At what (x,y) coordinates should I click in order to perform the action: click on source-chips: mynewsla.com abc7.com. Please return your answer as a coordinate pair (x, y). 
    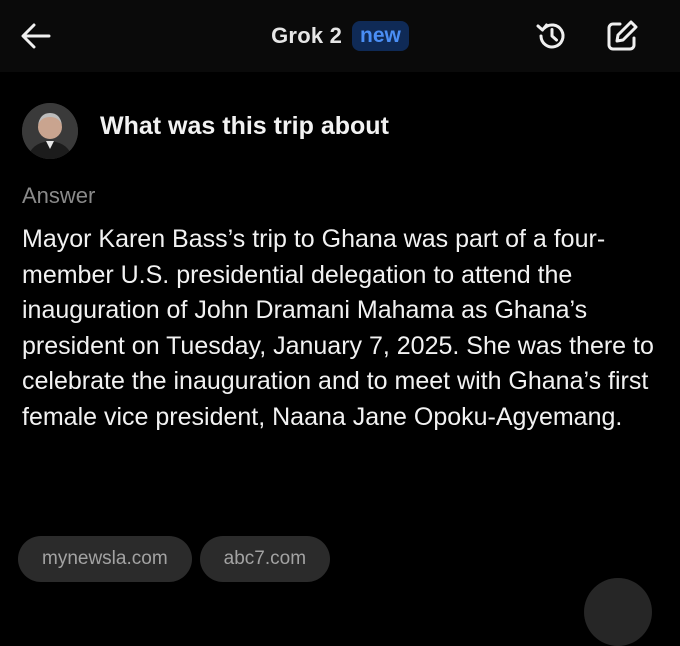
    Looking at the image, I should click on (174, 559).